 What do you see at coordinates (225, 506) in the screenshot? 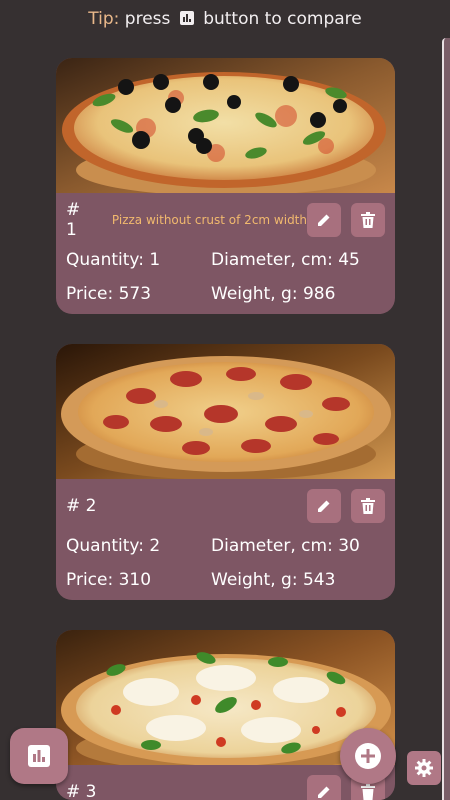
I see `card-header-2: # 2` at bounding box center [225, 506].